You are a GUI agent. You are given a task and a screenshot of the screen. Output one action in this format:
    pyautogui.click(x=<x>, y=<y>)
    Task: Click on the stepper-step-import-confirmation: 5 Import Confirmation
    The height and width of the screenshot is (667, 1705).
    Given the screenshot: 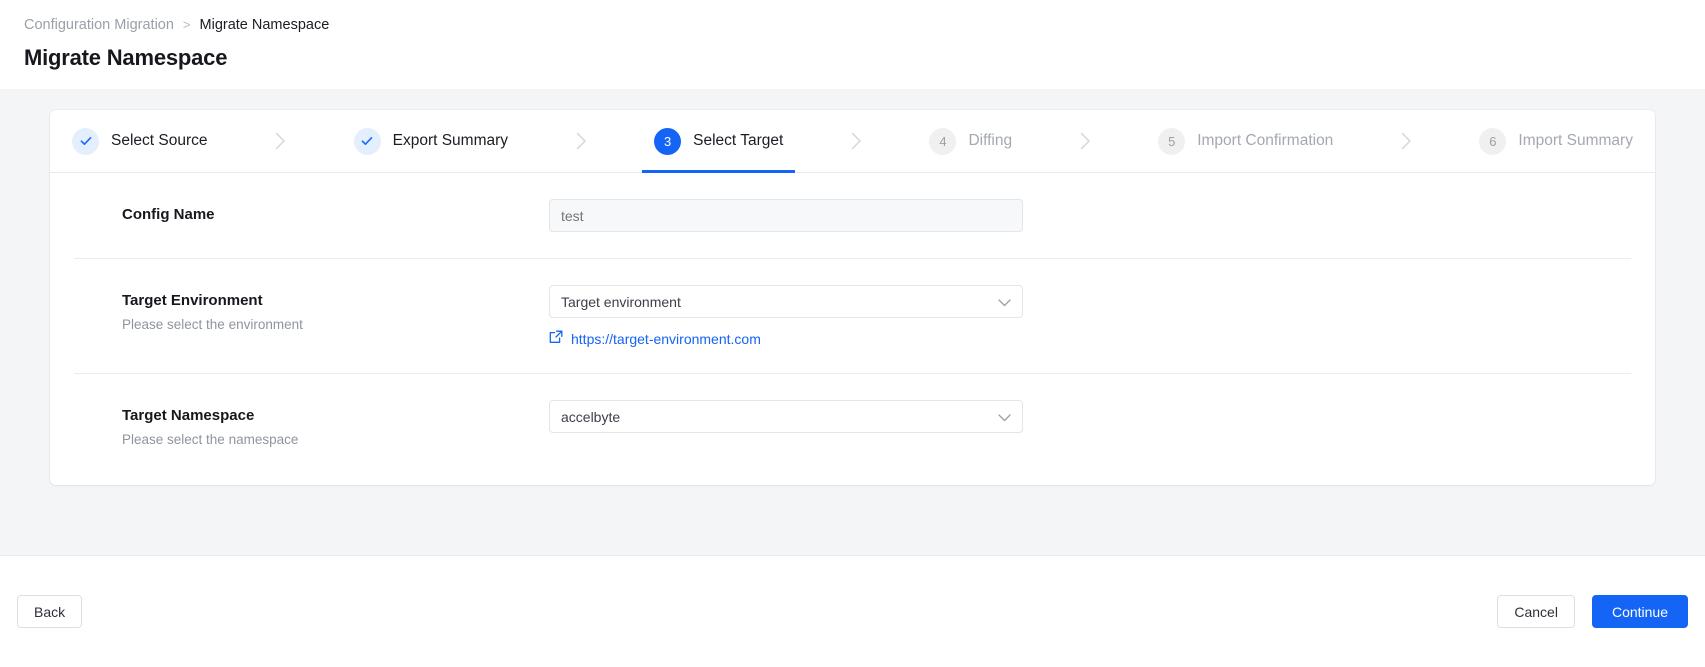 What is the action you would take?
    pyautogui.click(x=1245, y=141)
    